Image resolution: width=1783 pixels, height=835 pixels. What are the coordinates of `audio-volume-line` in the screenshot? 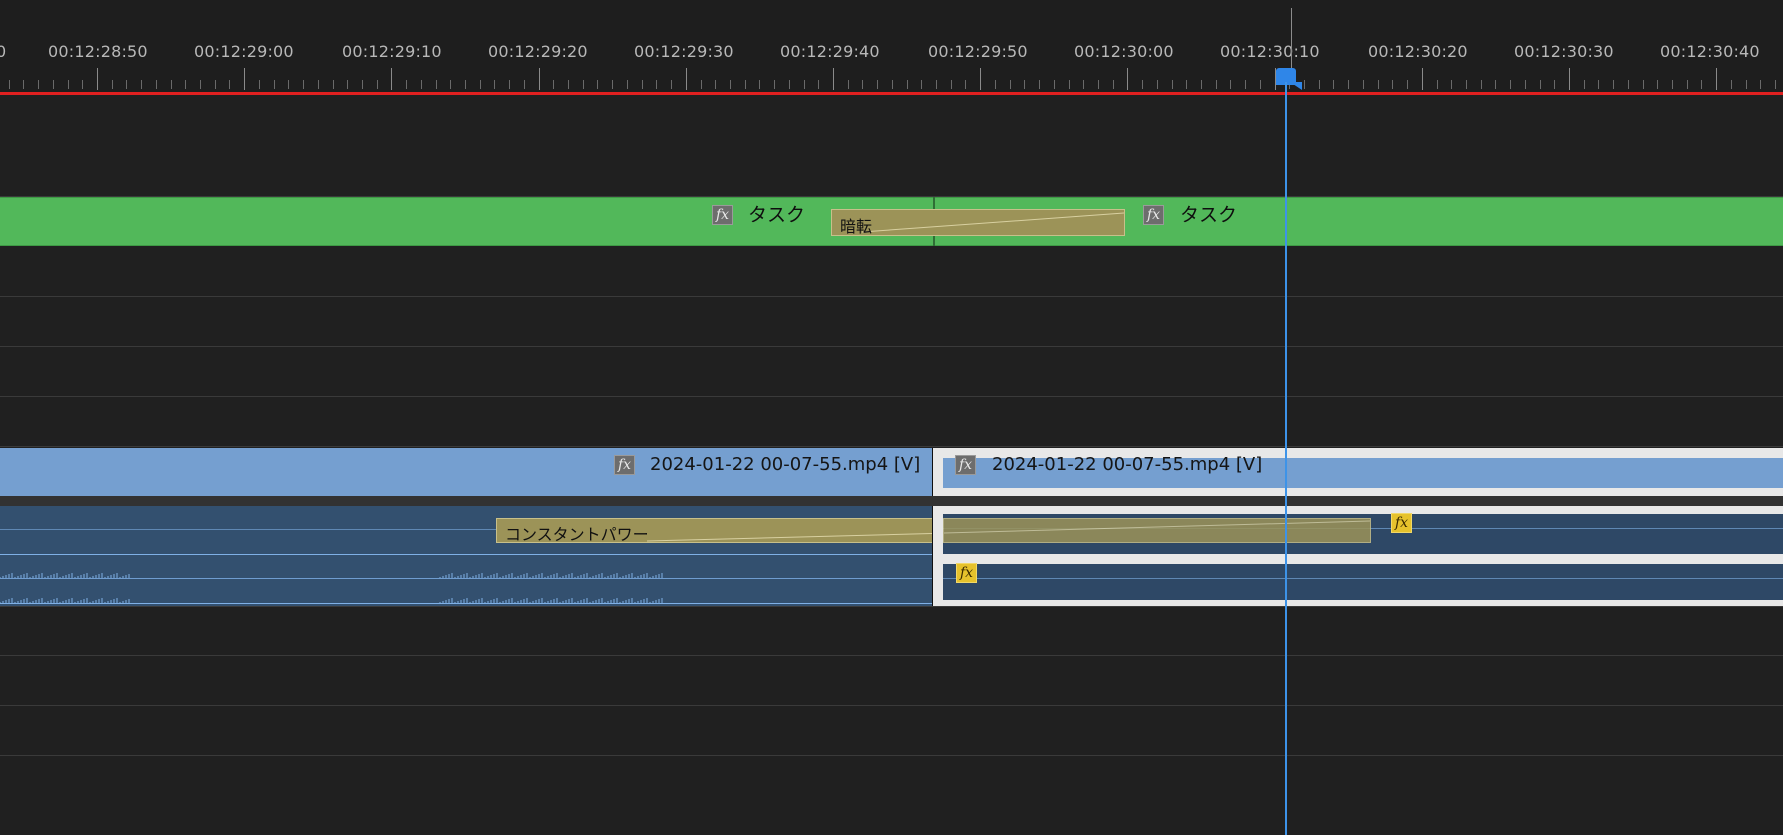 It's located at (1363, 578).